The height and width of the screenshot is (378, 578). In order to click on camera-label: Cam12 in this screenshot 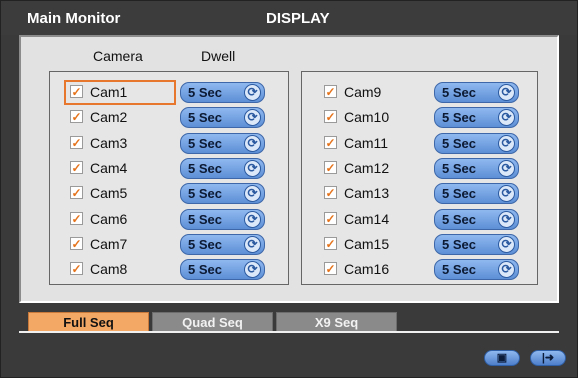, I will do `click(367, 167)`.